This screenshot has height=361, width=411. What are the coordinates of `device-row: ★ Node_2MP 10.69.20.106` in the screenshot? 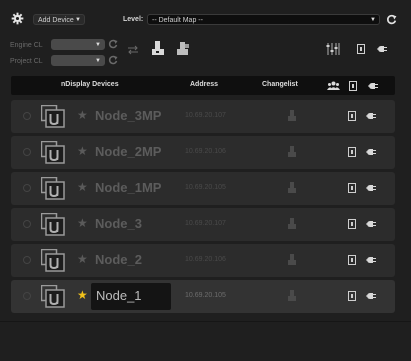 It's located at (203, 152).